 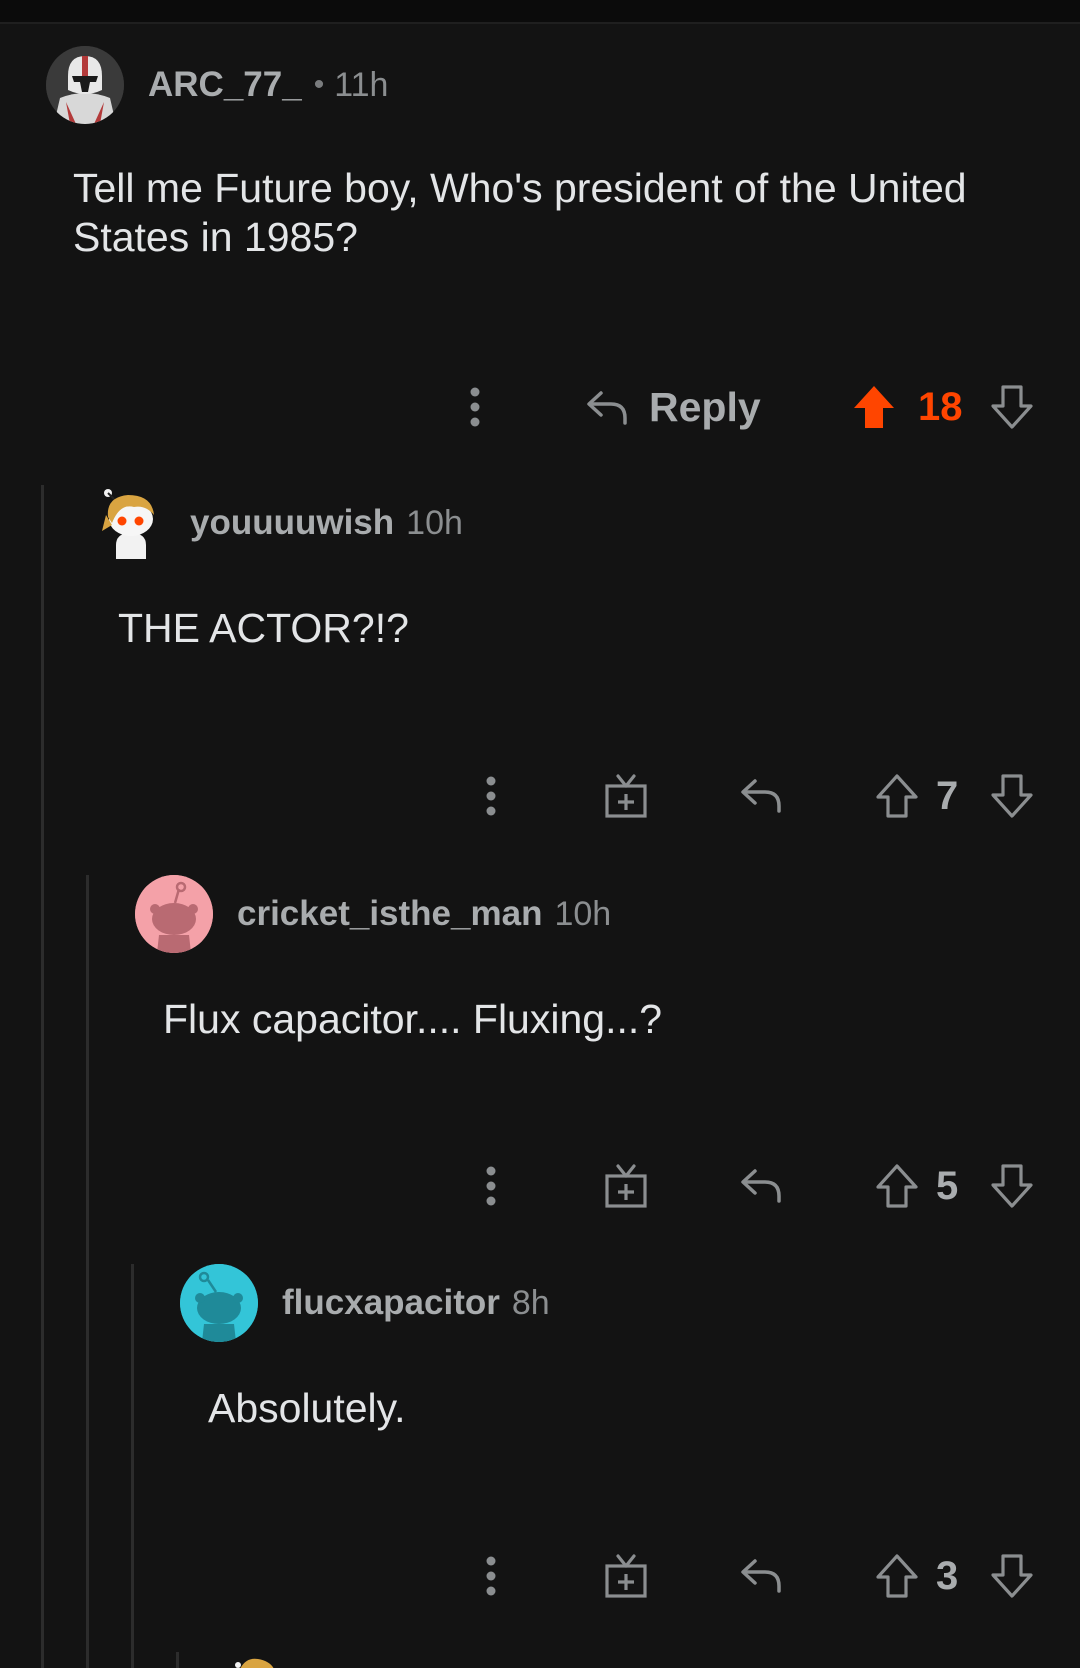 I want to click on reply-button: Reply, so click(x=673, y=407).